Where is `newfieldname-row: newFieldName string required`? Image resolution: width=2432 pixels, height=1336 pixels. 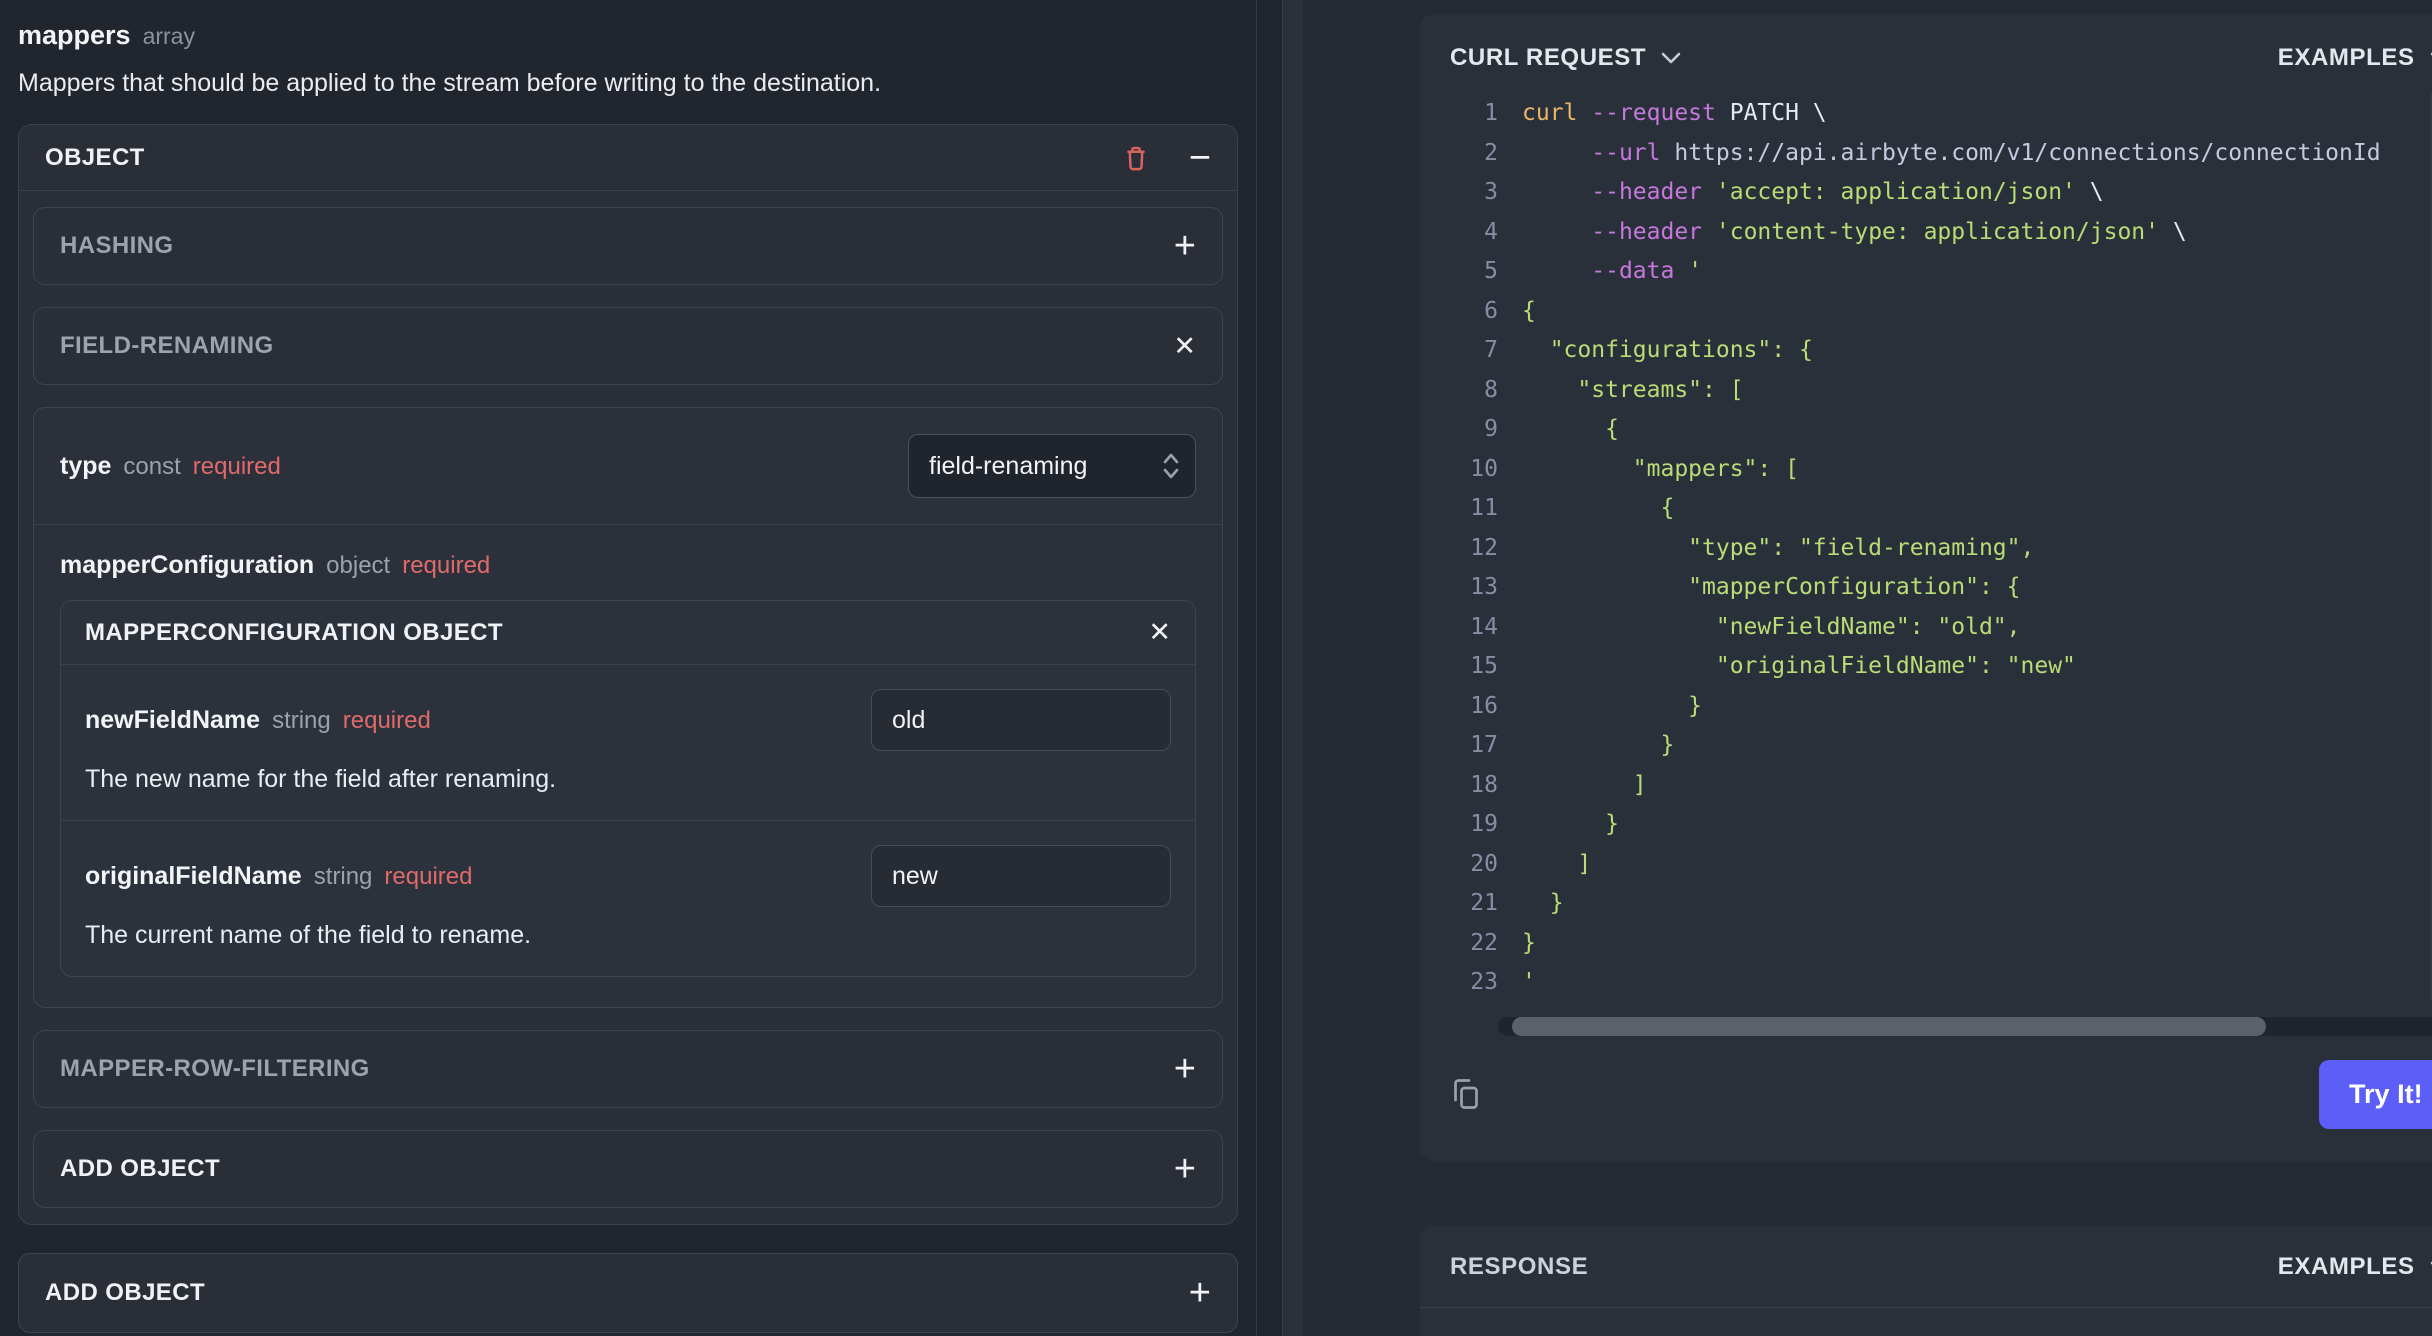
newfieldname-row: newFieldName string required is located at coordinates (628, 713).